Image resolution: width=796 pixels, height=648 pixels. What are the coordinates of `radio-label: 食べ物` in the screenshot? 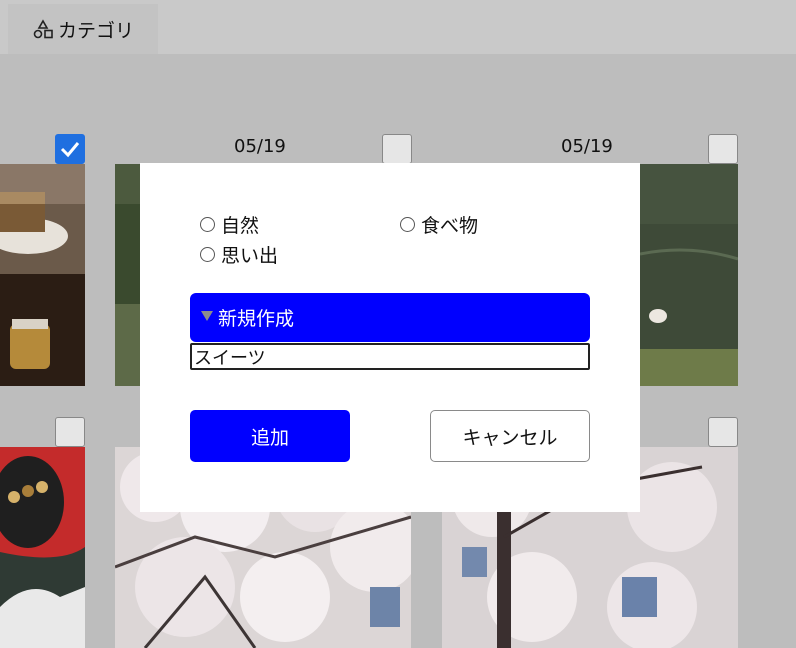 It's located at (450, 226).